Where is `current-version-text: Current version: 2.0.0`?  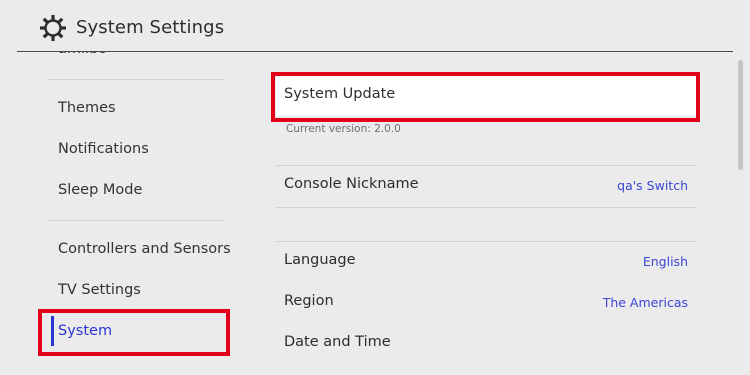
current-version-text: Current version: 2.0.0 is located at coordinates (343, 129).